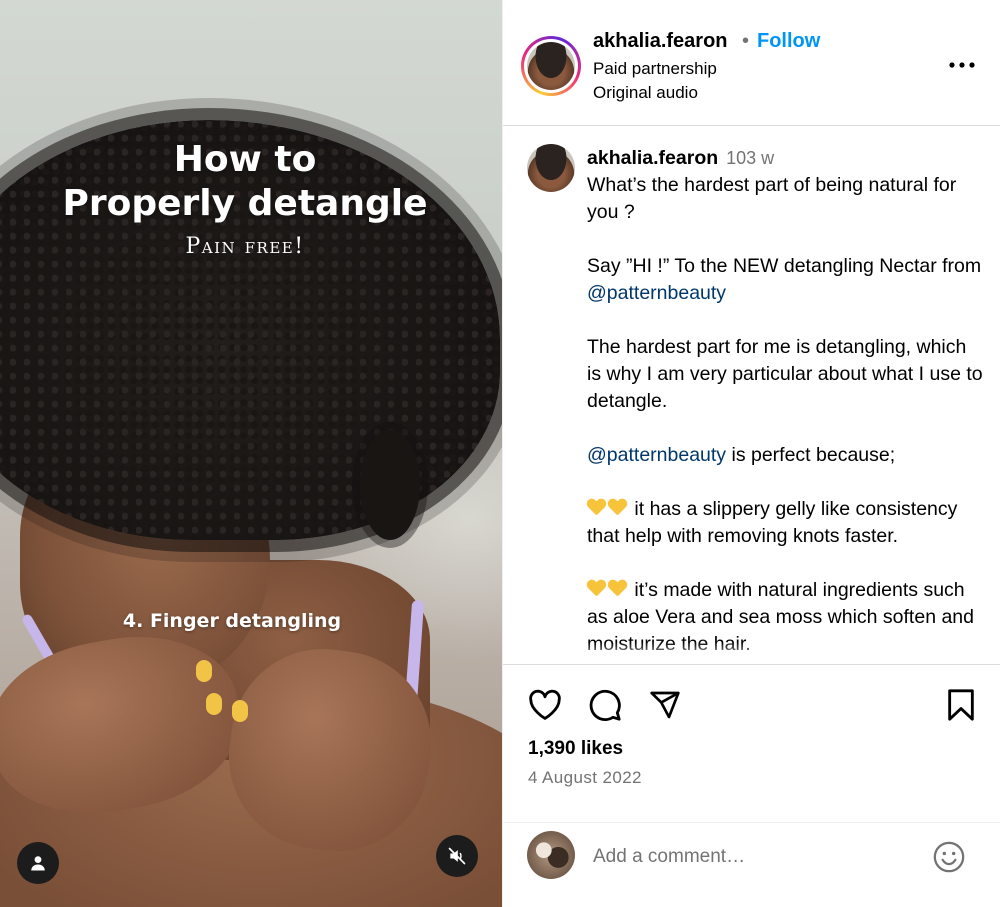 This screenshot has height=907, width=1000. What do you see at coordinates (750, 158) in the screenshot?
I see `caption-time: 103 w` at bounding box center [750, 158].